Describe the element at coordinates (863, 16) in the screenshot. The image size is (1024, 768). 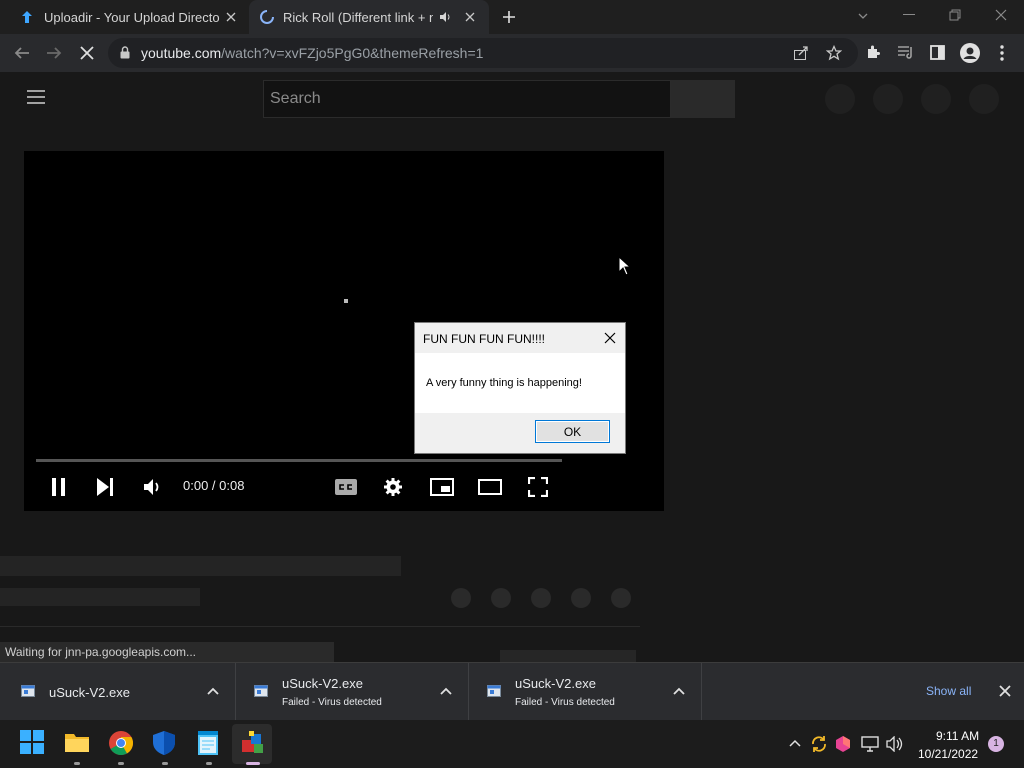
I see `tab-search-icon` at that location.